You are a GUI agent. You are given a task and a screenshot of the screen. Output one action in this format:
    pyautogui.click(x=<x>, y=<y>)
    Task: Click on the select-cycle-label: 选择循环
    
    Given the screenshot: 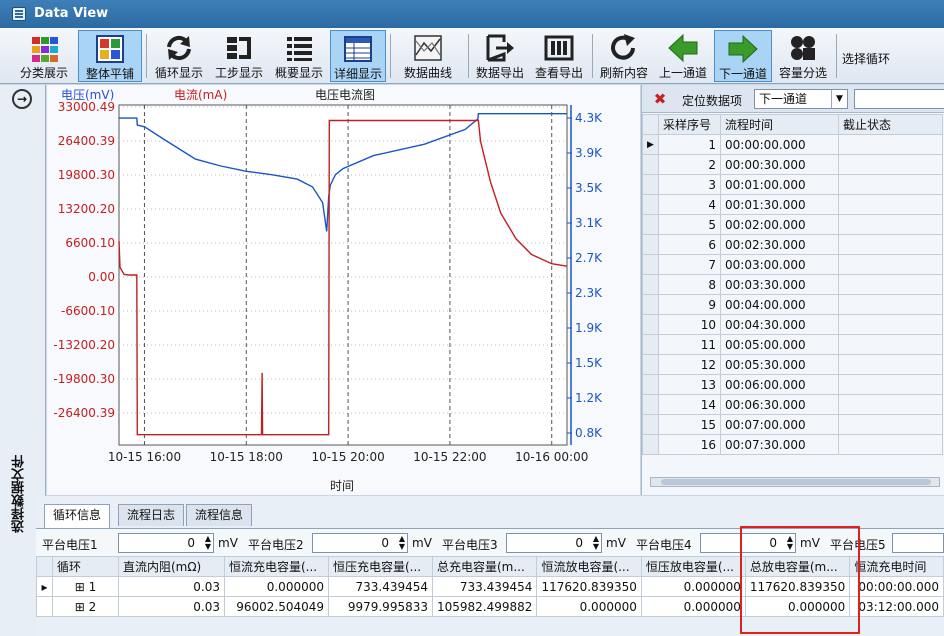 What is the action you would take?
    pyautogui.click(x=866, y=58)
    